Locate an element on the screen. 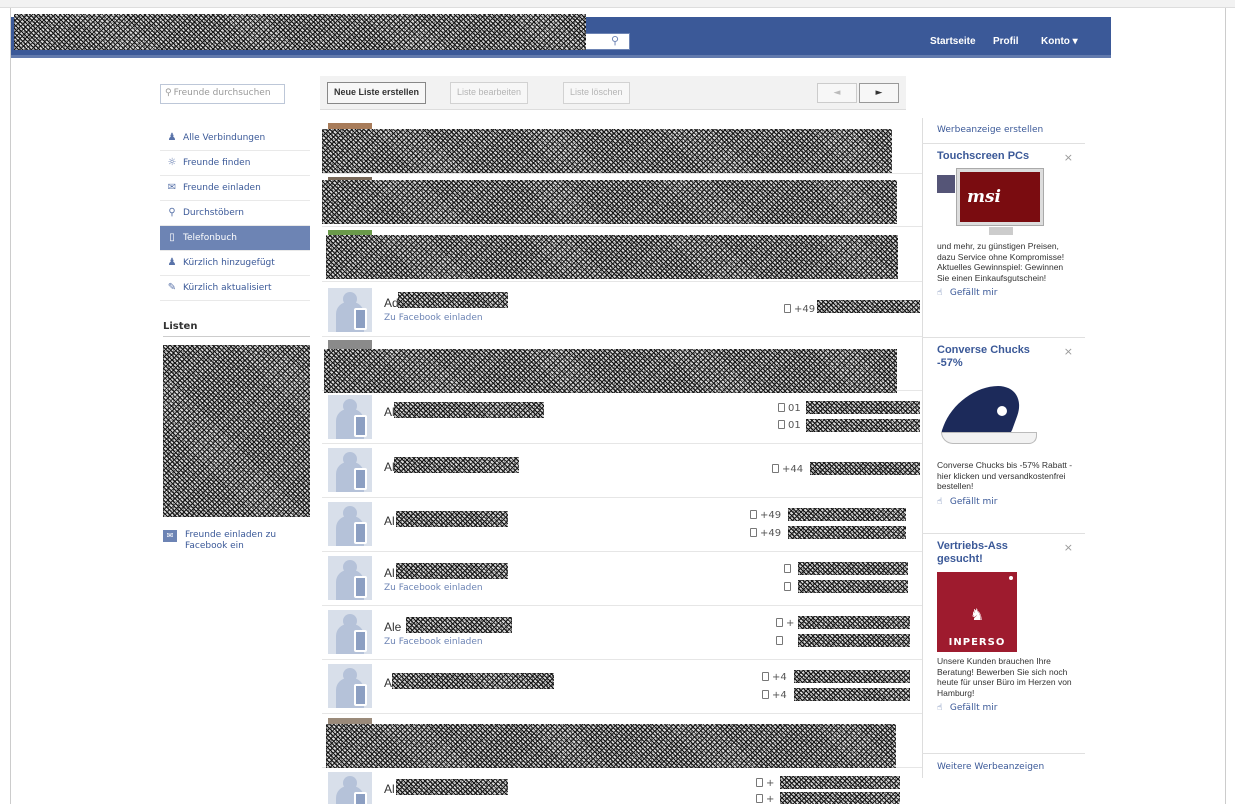 The width and height of the screenshot is (1235, 804). phone-number: 01 is located at coordinates (789, 425).